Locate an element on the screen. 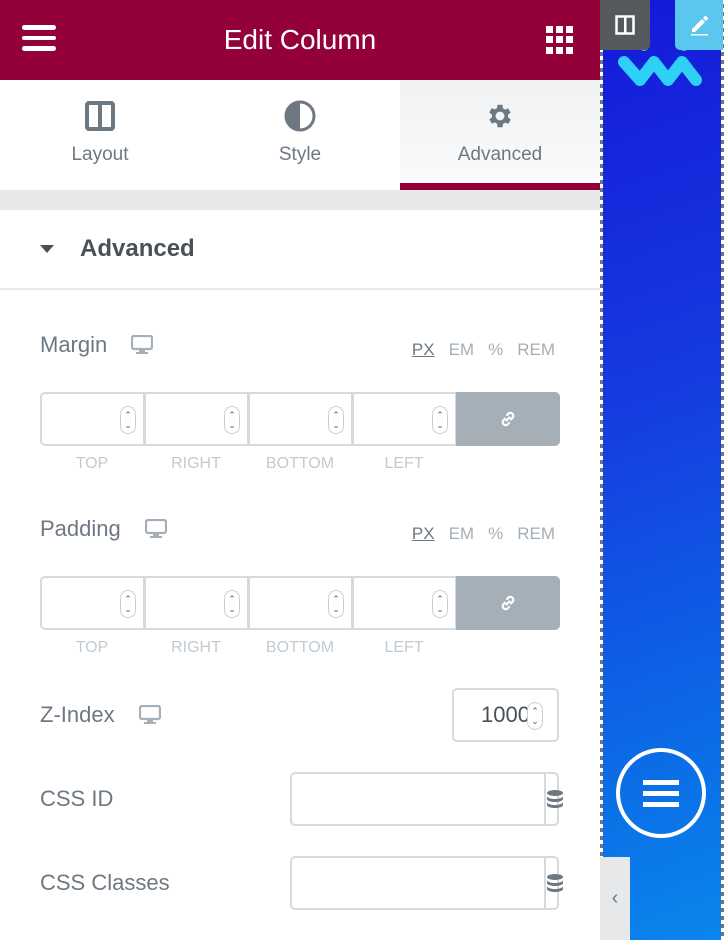 This screenshot has width=724, height=940. pencil-icon is located at coordinates (699, 26).